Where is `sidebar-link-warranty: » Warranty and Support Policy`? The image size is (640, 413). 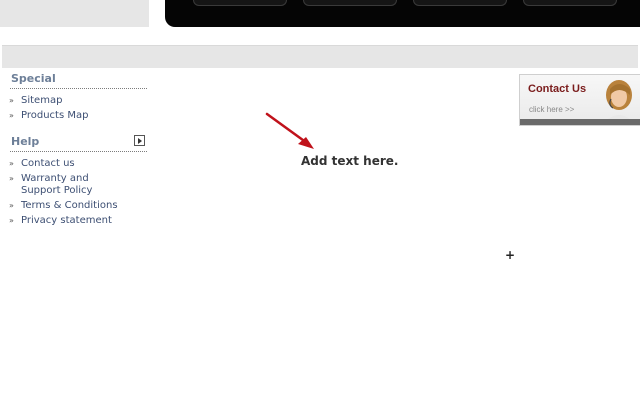
sidebar-link-warranty: » Warranty and Support Policy is located at coordinates (65, 185).